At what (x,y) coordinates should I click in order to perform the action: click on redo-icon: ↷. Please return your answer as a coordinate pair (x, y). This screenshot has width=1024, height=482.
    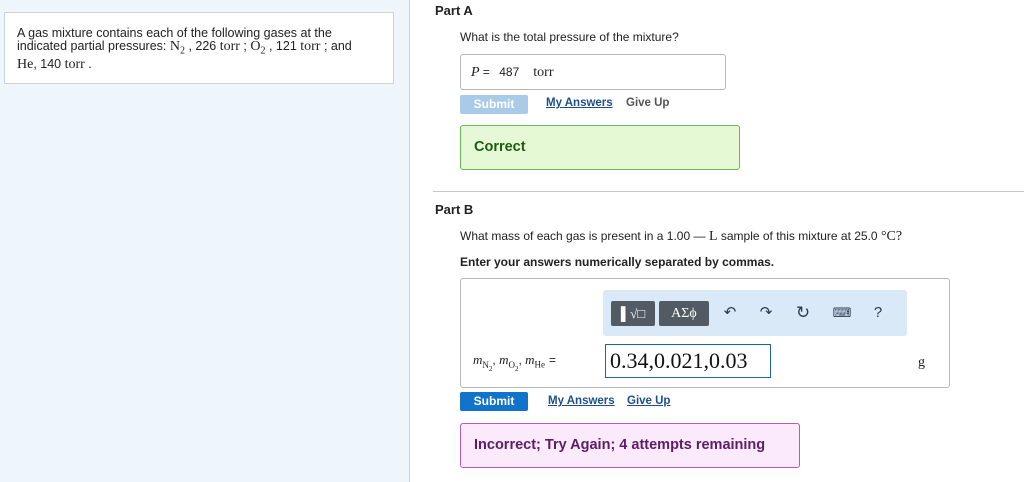
    Looking at the image, I should click on (766, 313).